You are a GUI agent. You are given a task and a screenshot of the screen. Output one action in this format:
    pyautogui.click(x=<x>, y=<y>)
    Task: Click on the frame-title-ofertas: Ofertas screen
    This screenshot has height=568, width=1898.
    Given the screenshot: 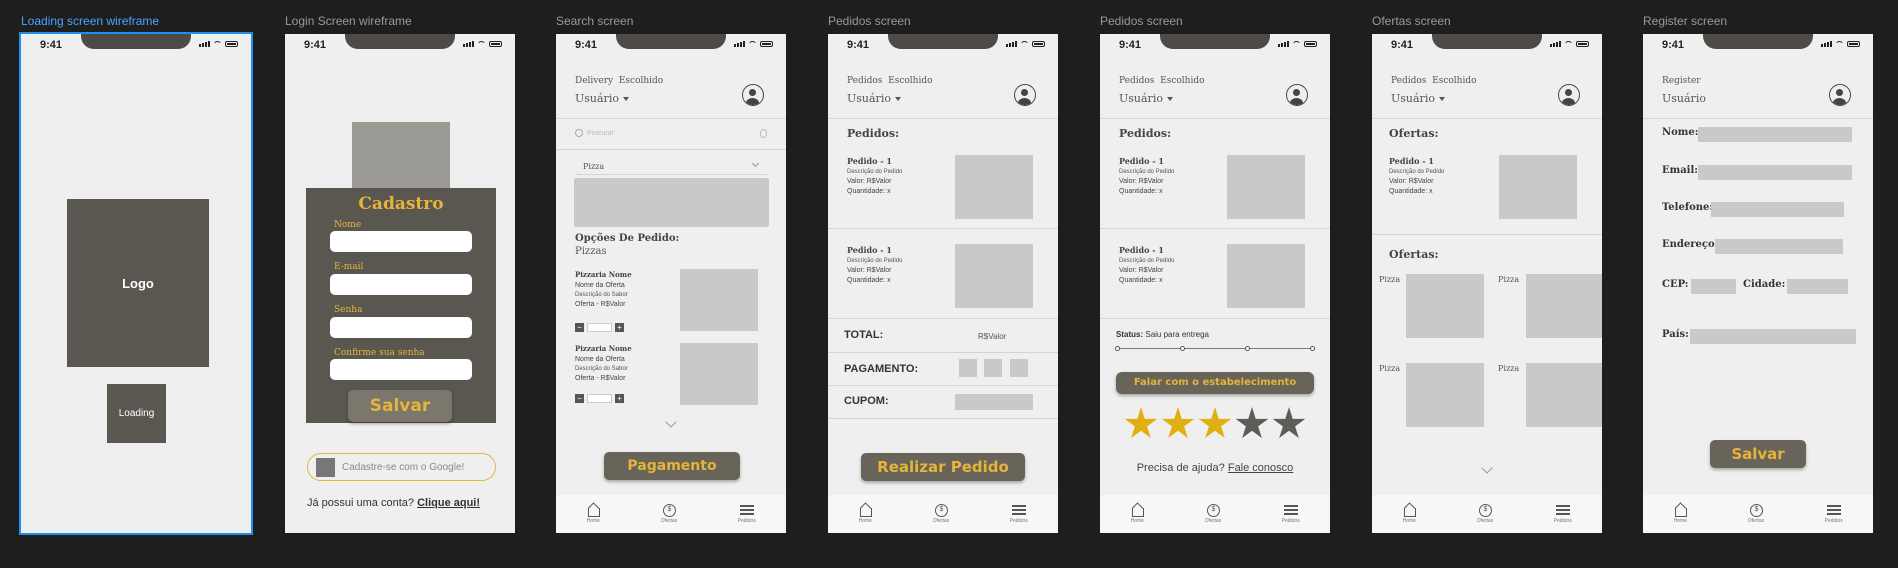 What is the action you would take?
    pyautogui.click(x=1411, y=21)
    